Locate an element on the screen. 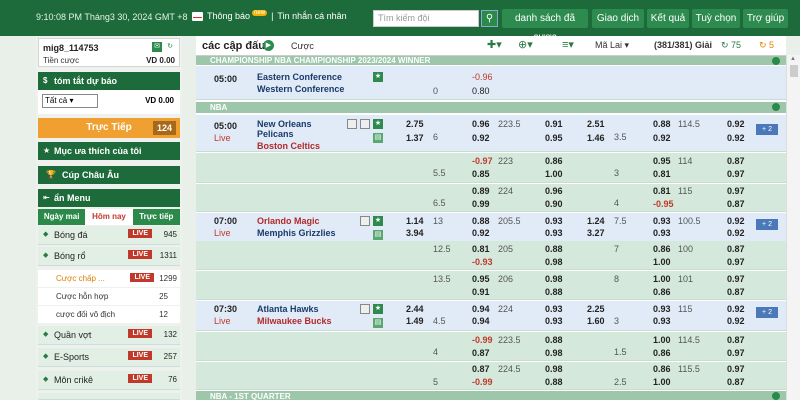 This screenshot has width=800, height=400. refresh-75: ↻ 75 is located at coordinates (731, 45).